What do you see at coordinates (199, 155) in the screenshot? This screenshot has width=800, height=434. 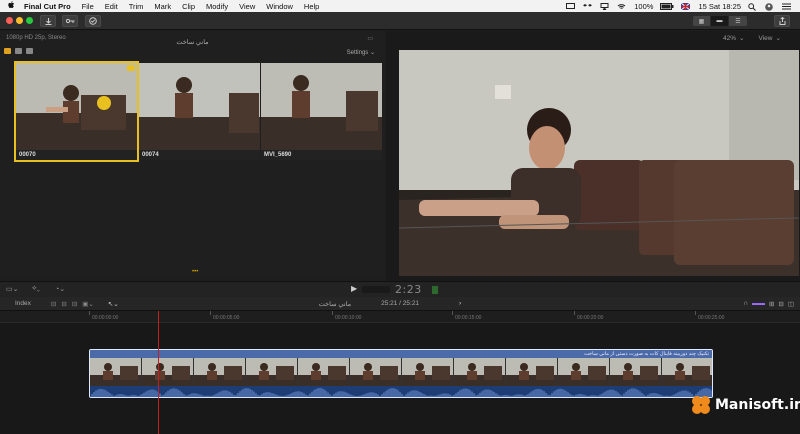 I see `clip-name: 00074` at bounding box center [199, 155].